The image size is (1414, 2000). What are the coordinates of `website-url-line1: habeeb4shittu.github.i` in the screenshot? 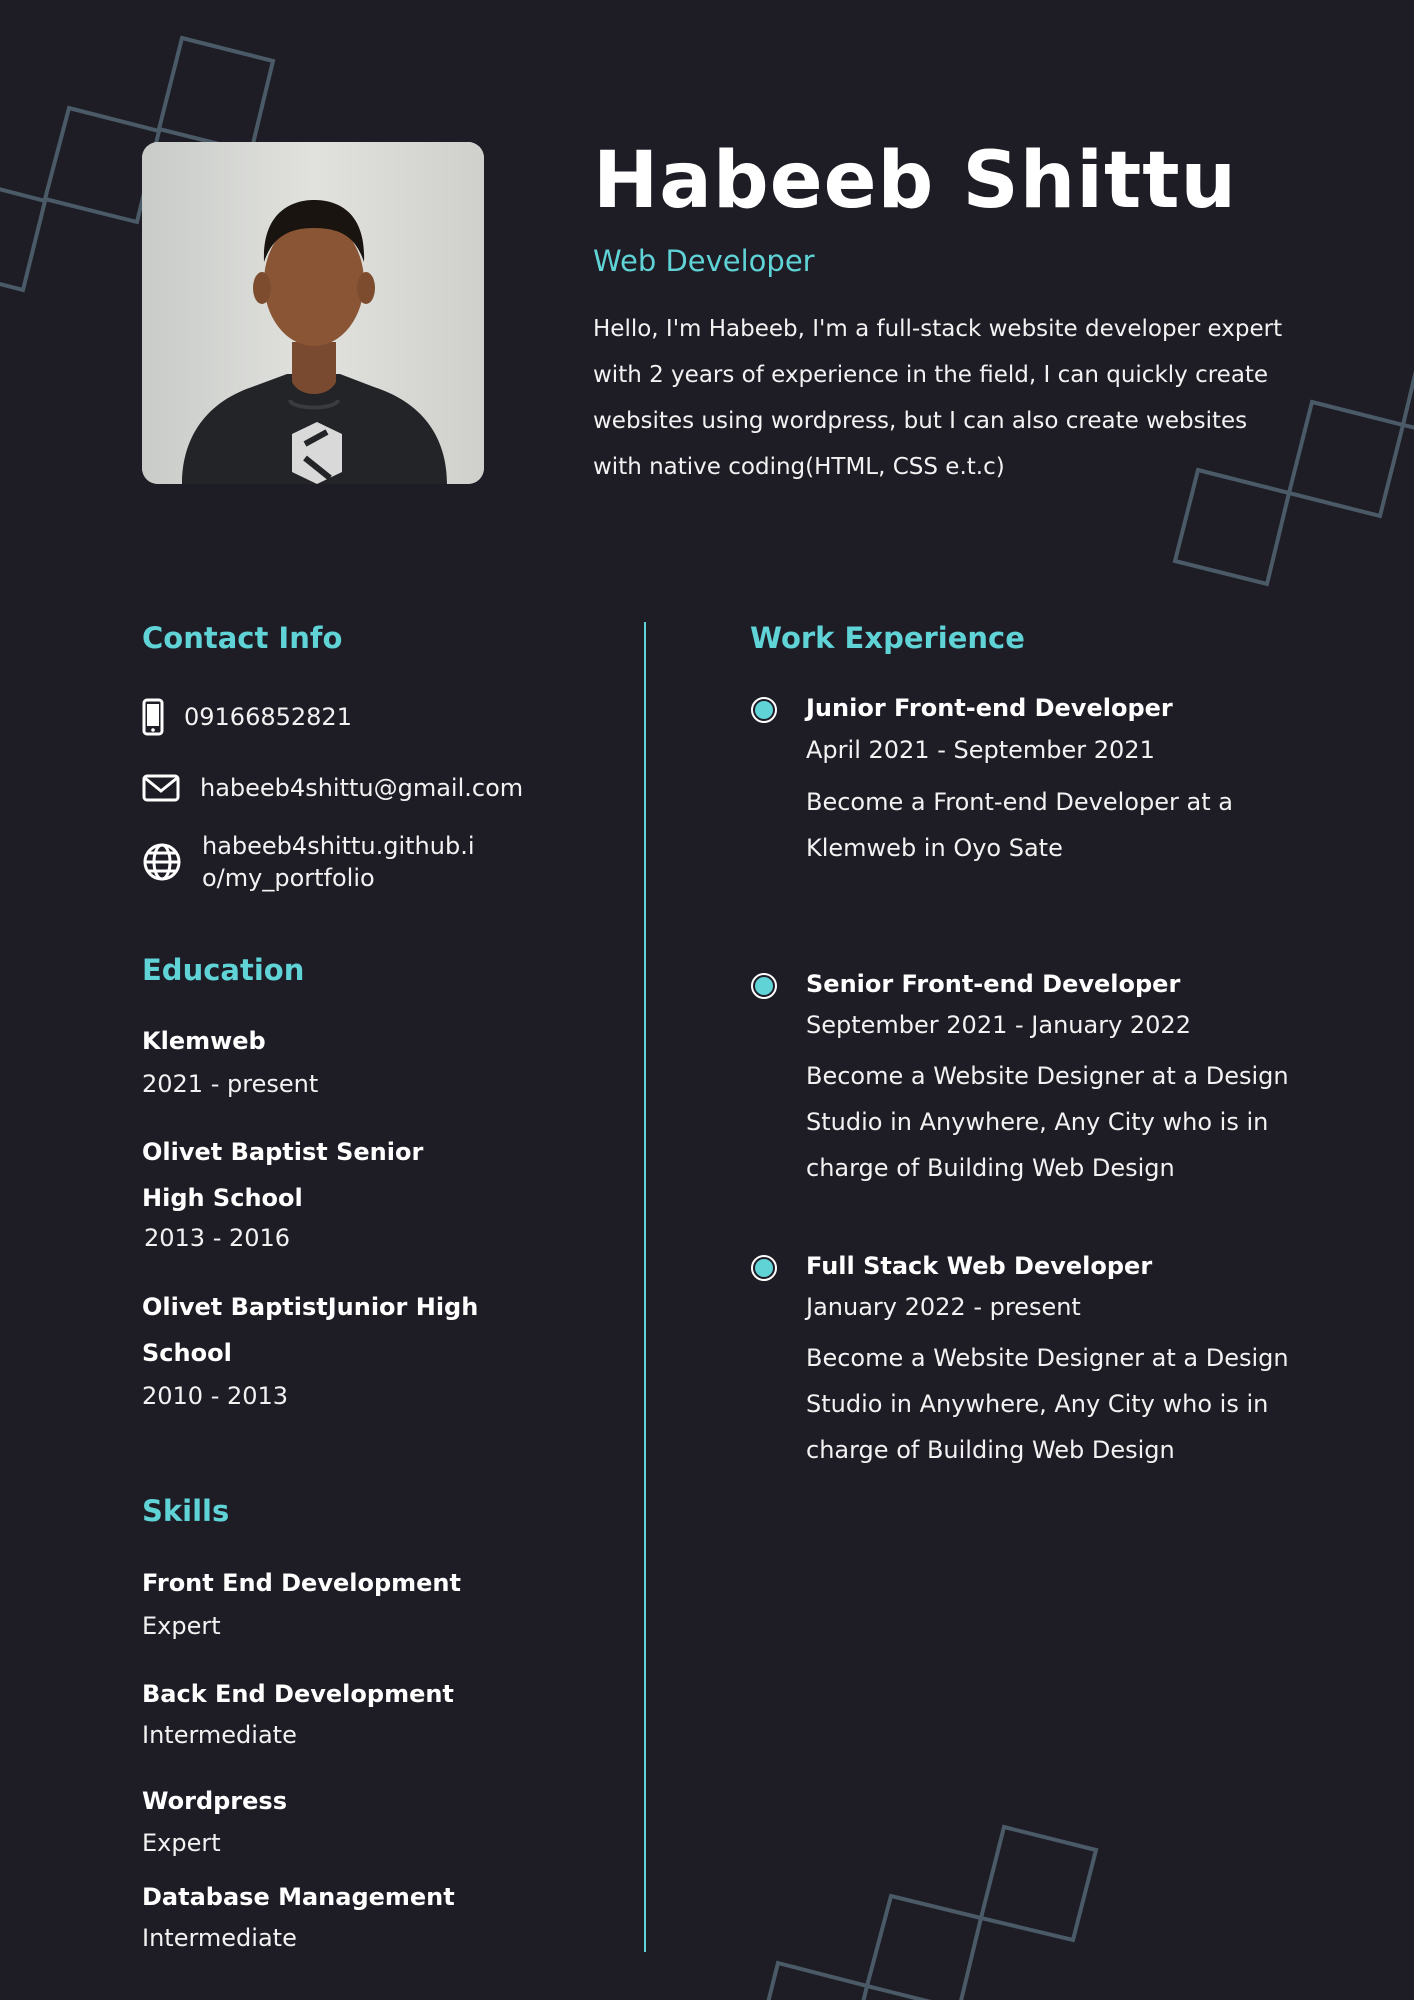 It's located at (338, 846).